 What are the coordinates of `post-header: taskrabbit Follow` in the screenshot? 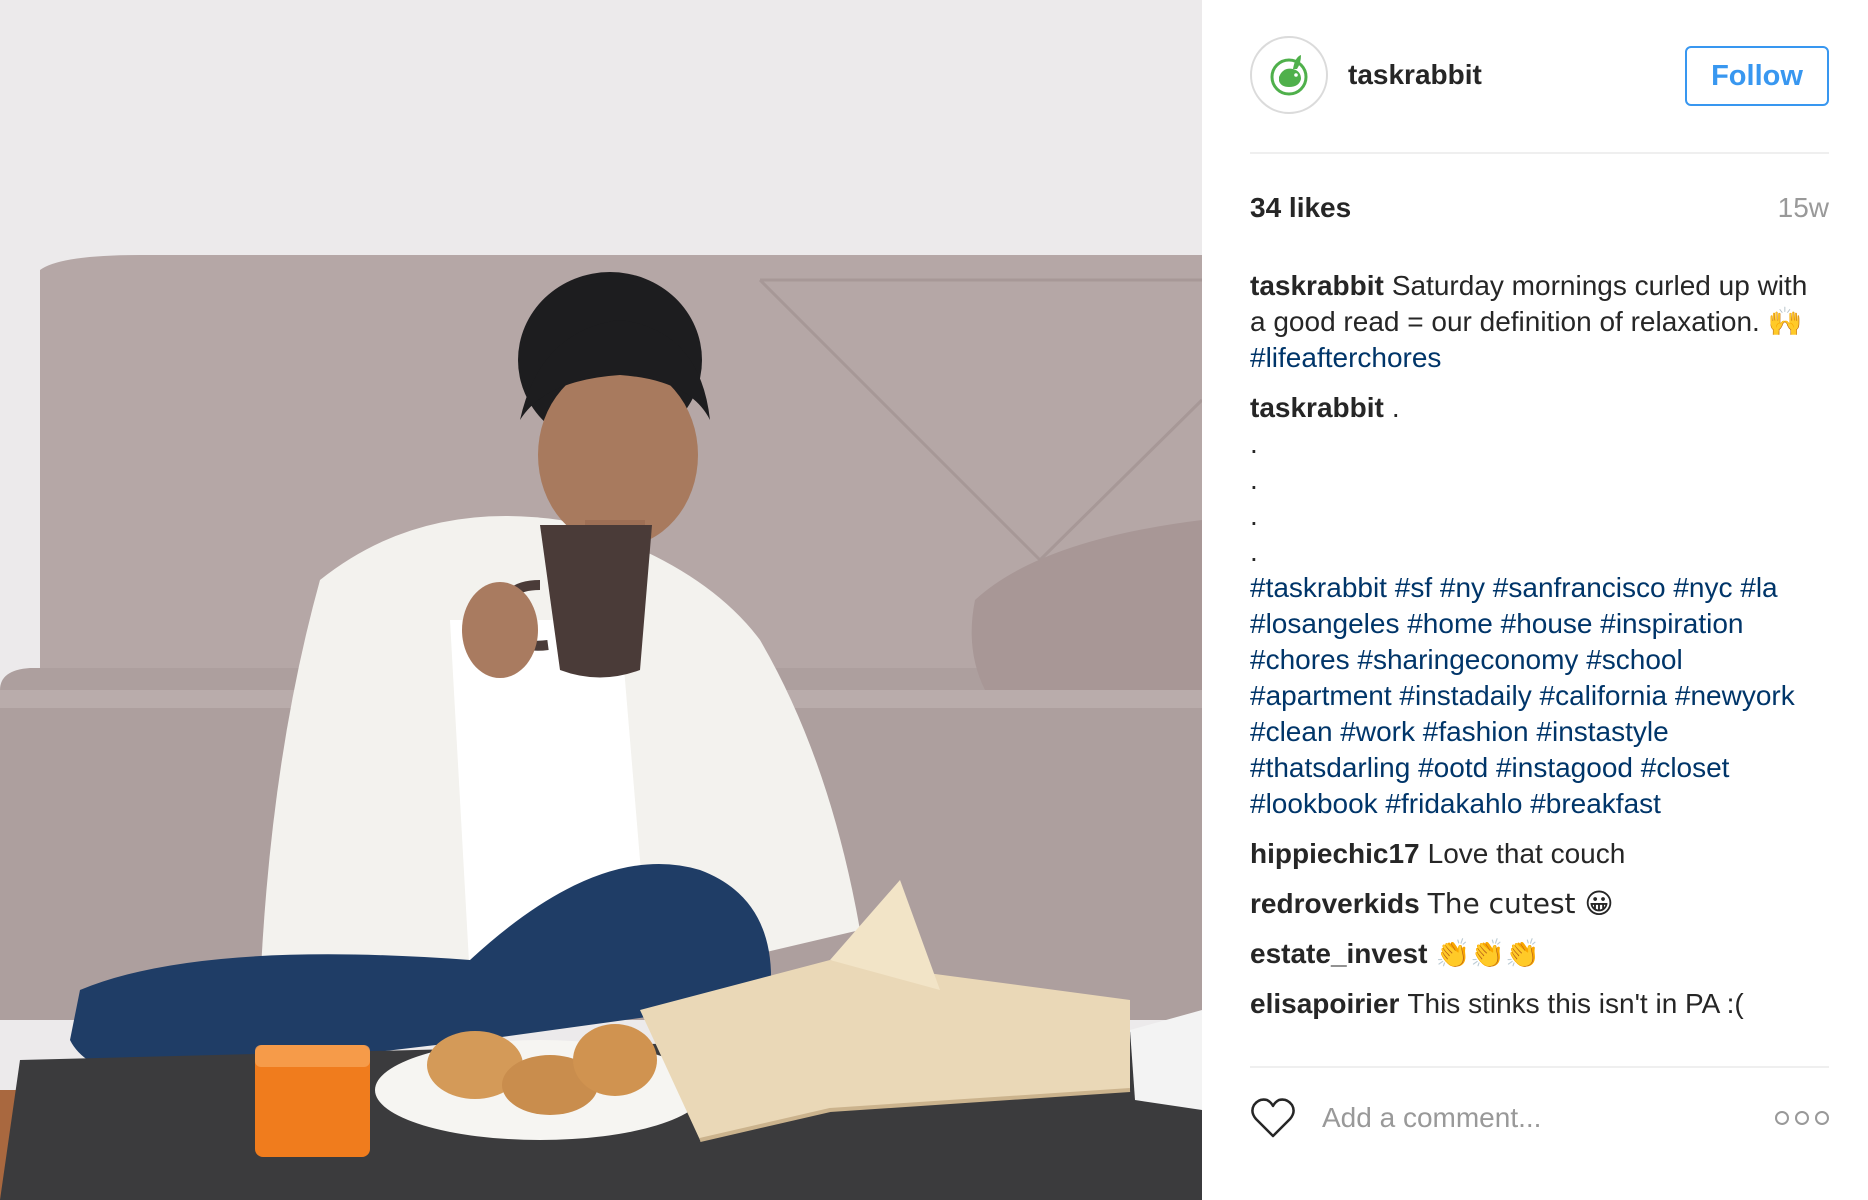 It's located at (1539, 95).